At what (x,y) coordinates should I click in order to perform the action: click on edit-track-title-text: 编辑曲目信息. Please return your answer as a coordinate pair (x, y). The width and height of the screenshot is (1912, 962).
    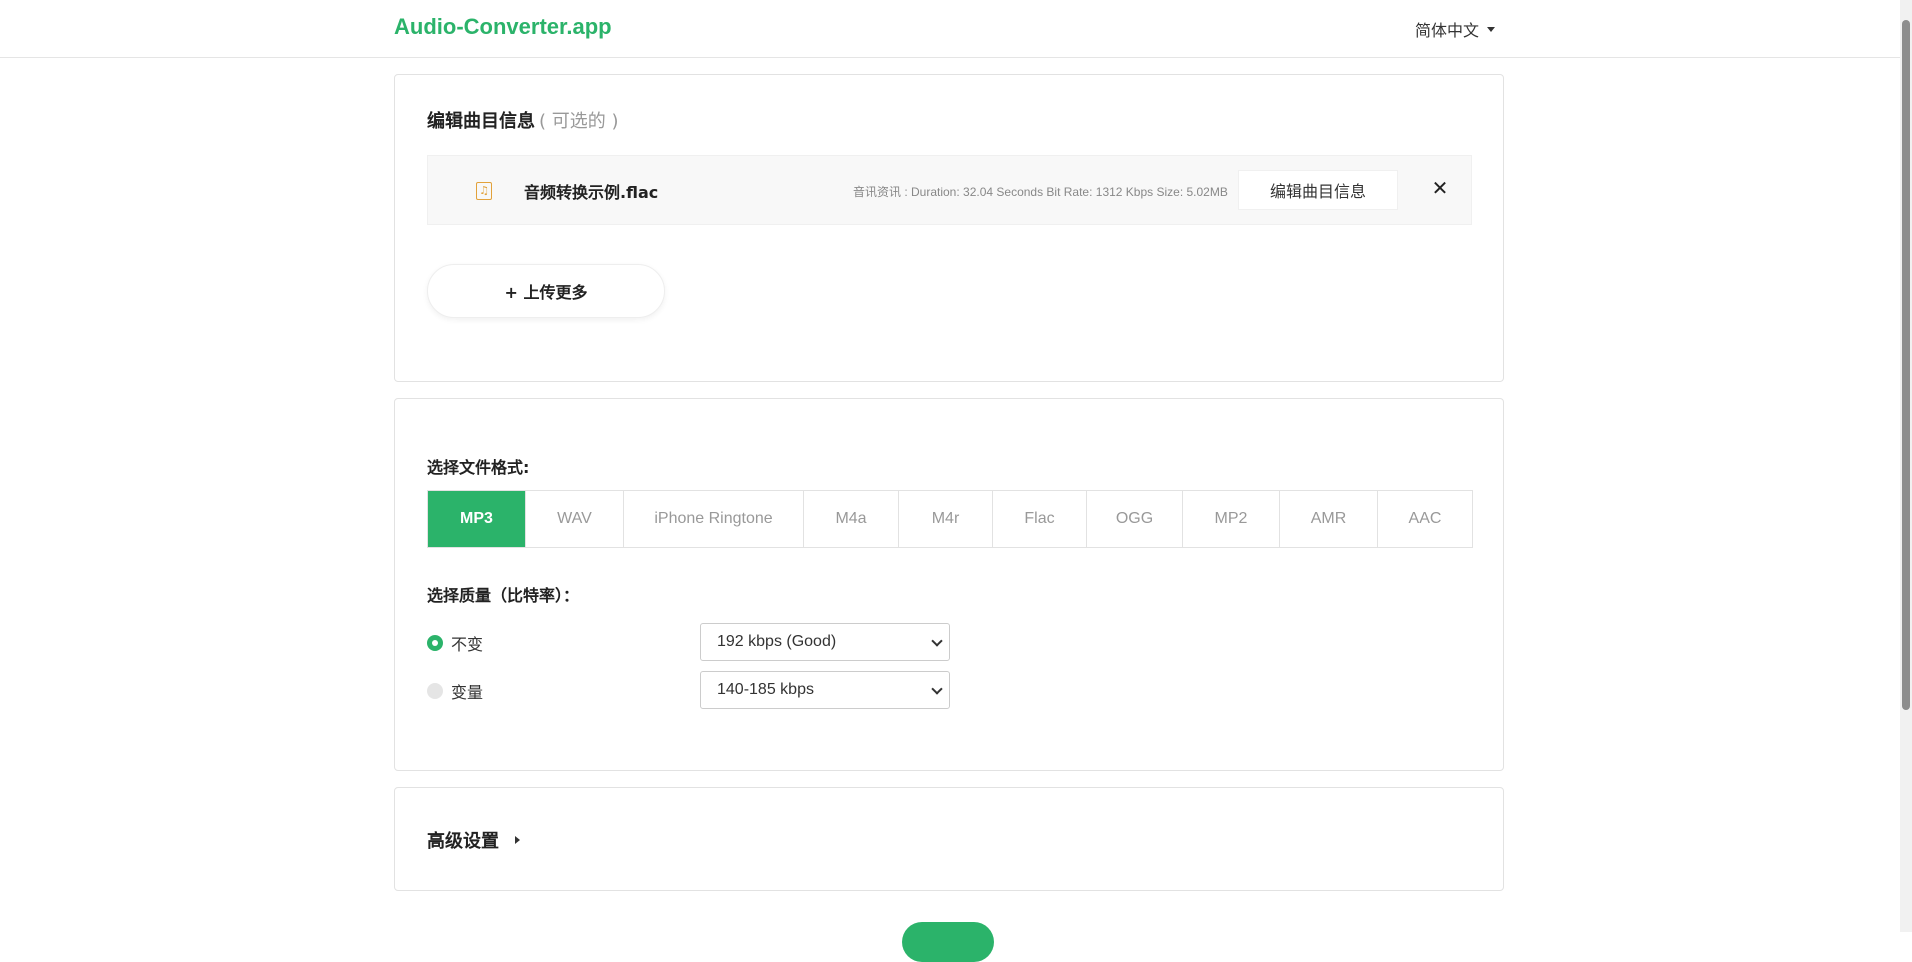
    Looking at the image, I should click on (481, 121).